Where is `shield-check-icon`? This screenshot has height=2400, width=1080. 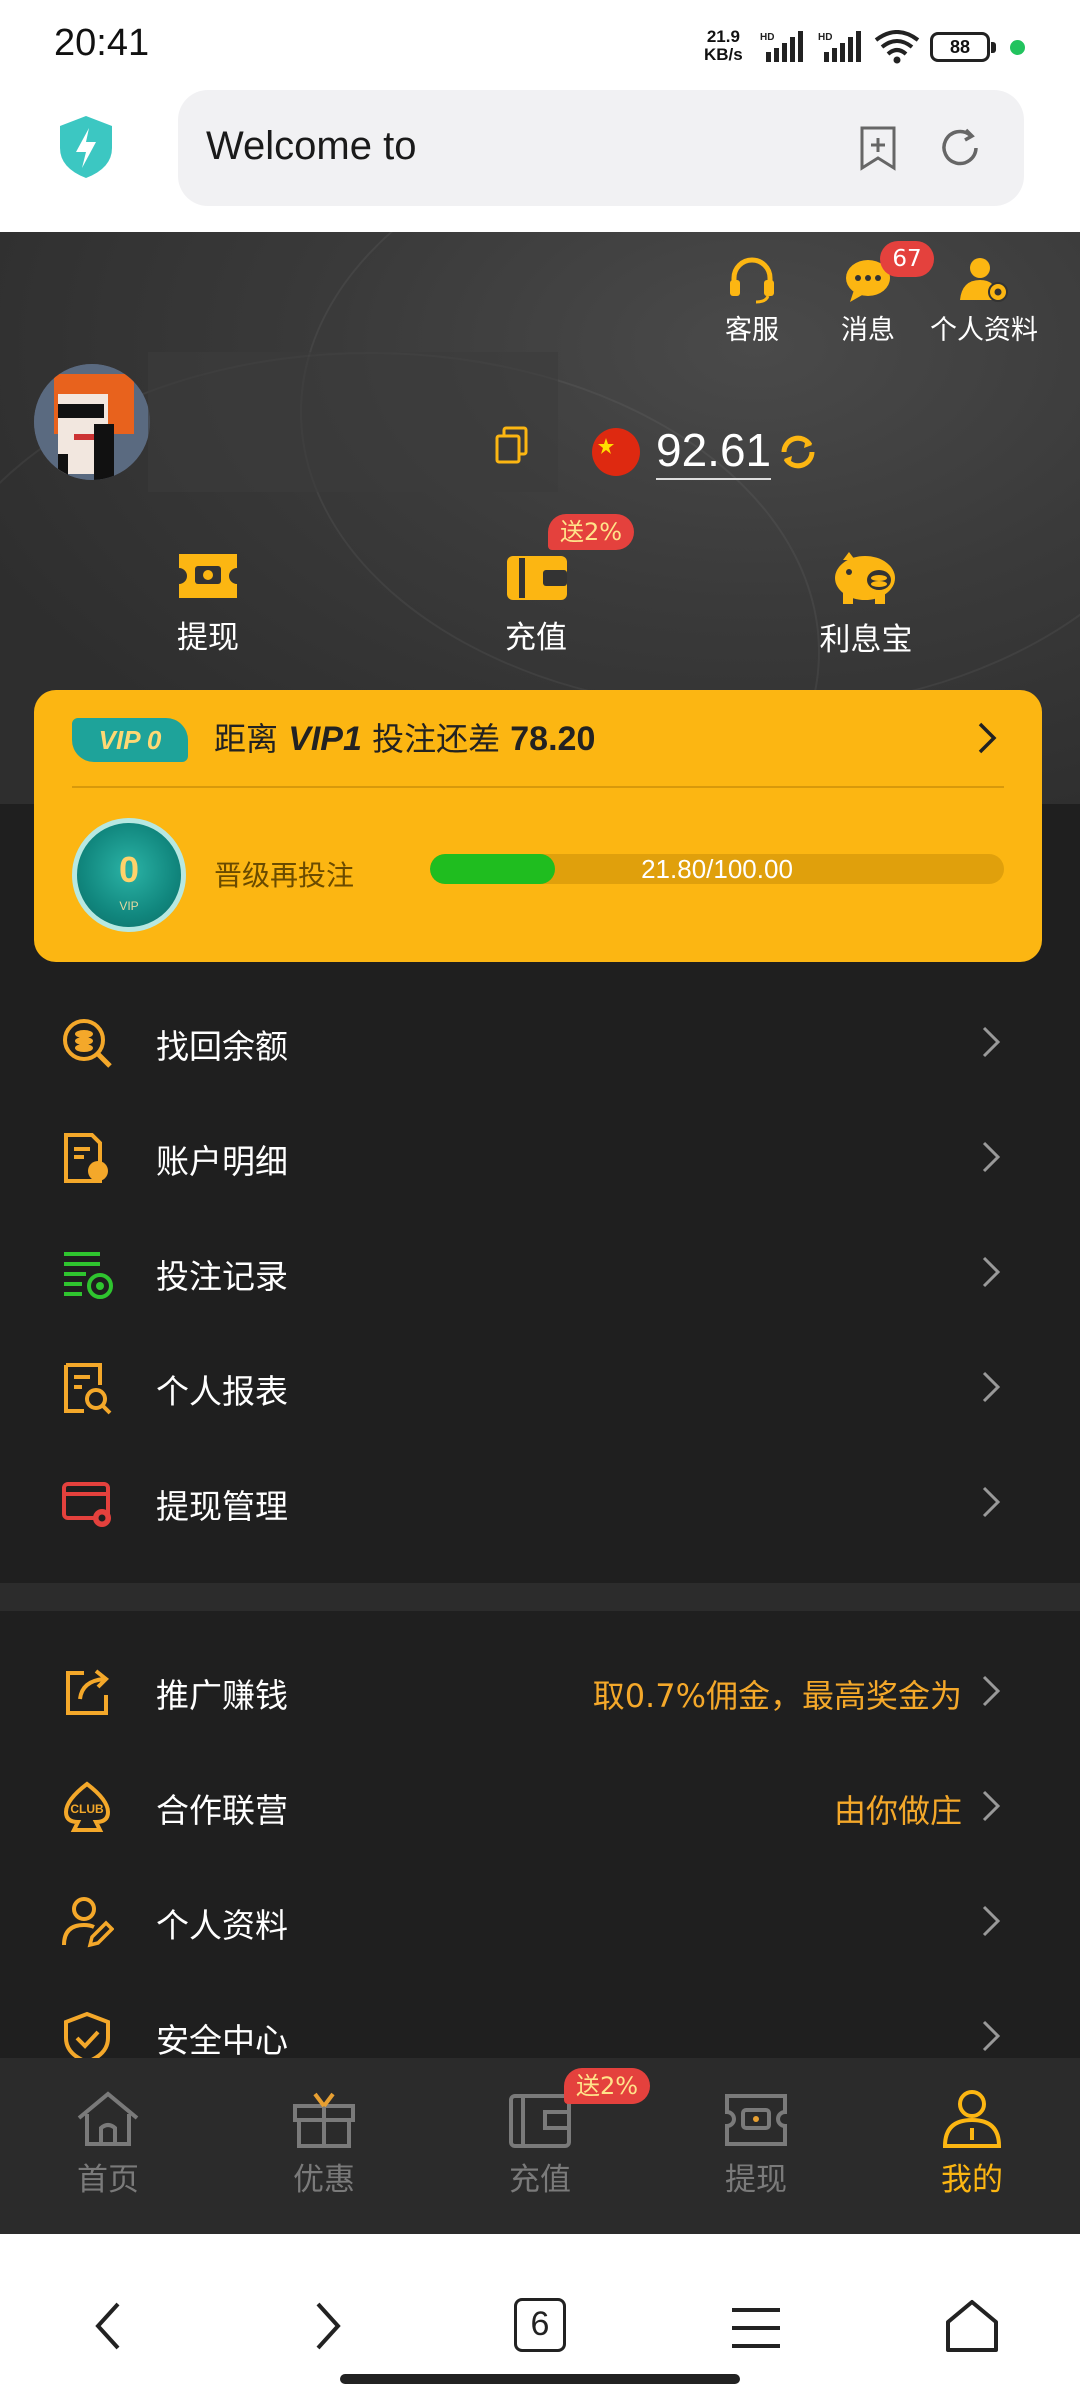
shield-check-icon is located at coordinates (87, 2034).